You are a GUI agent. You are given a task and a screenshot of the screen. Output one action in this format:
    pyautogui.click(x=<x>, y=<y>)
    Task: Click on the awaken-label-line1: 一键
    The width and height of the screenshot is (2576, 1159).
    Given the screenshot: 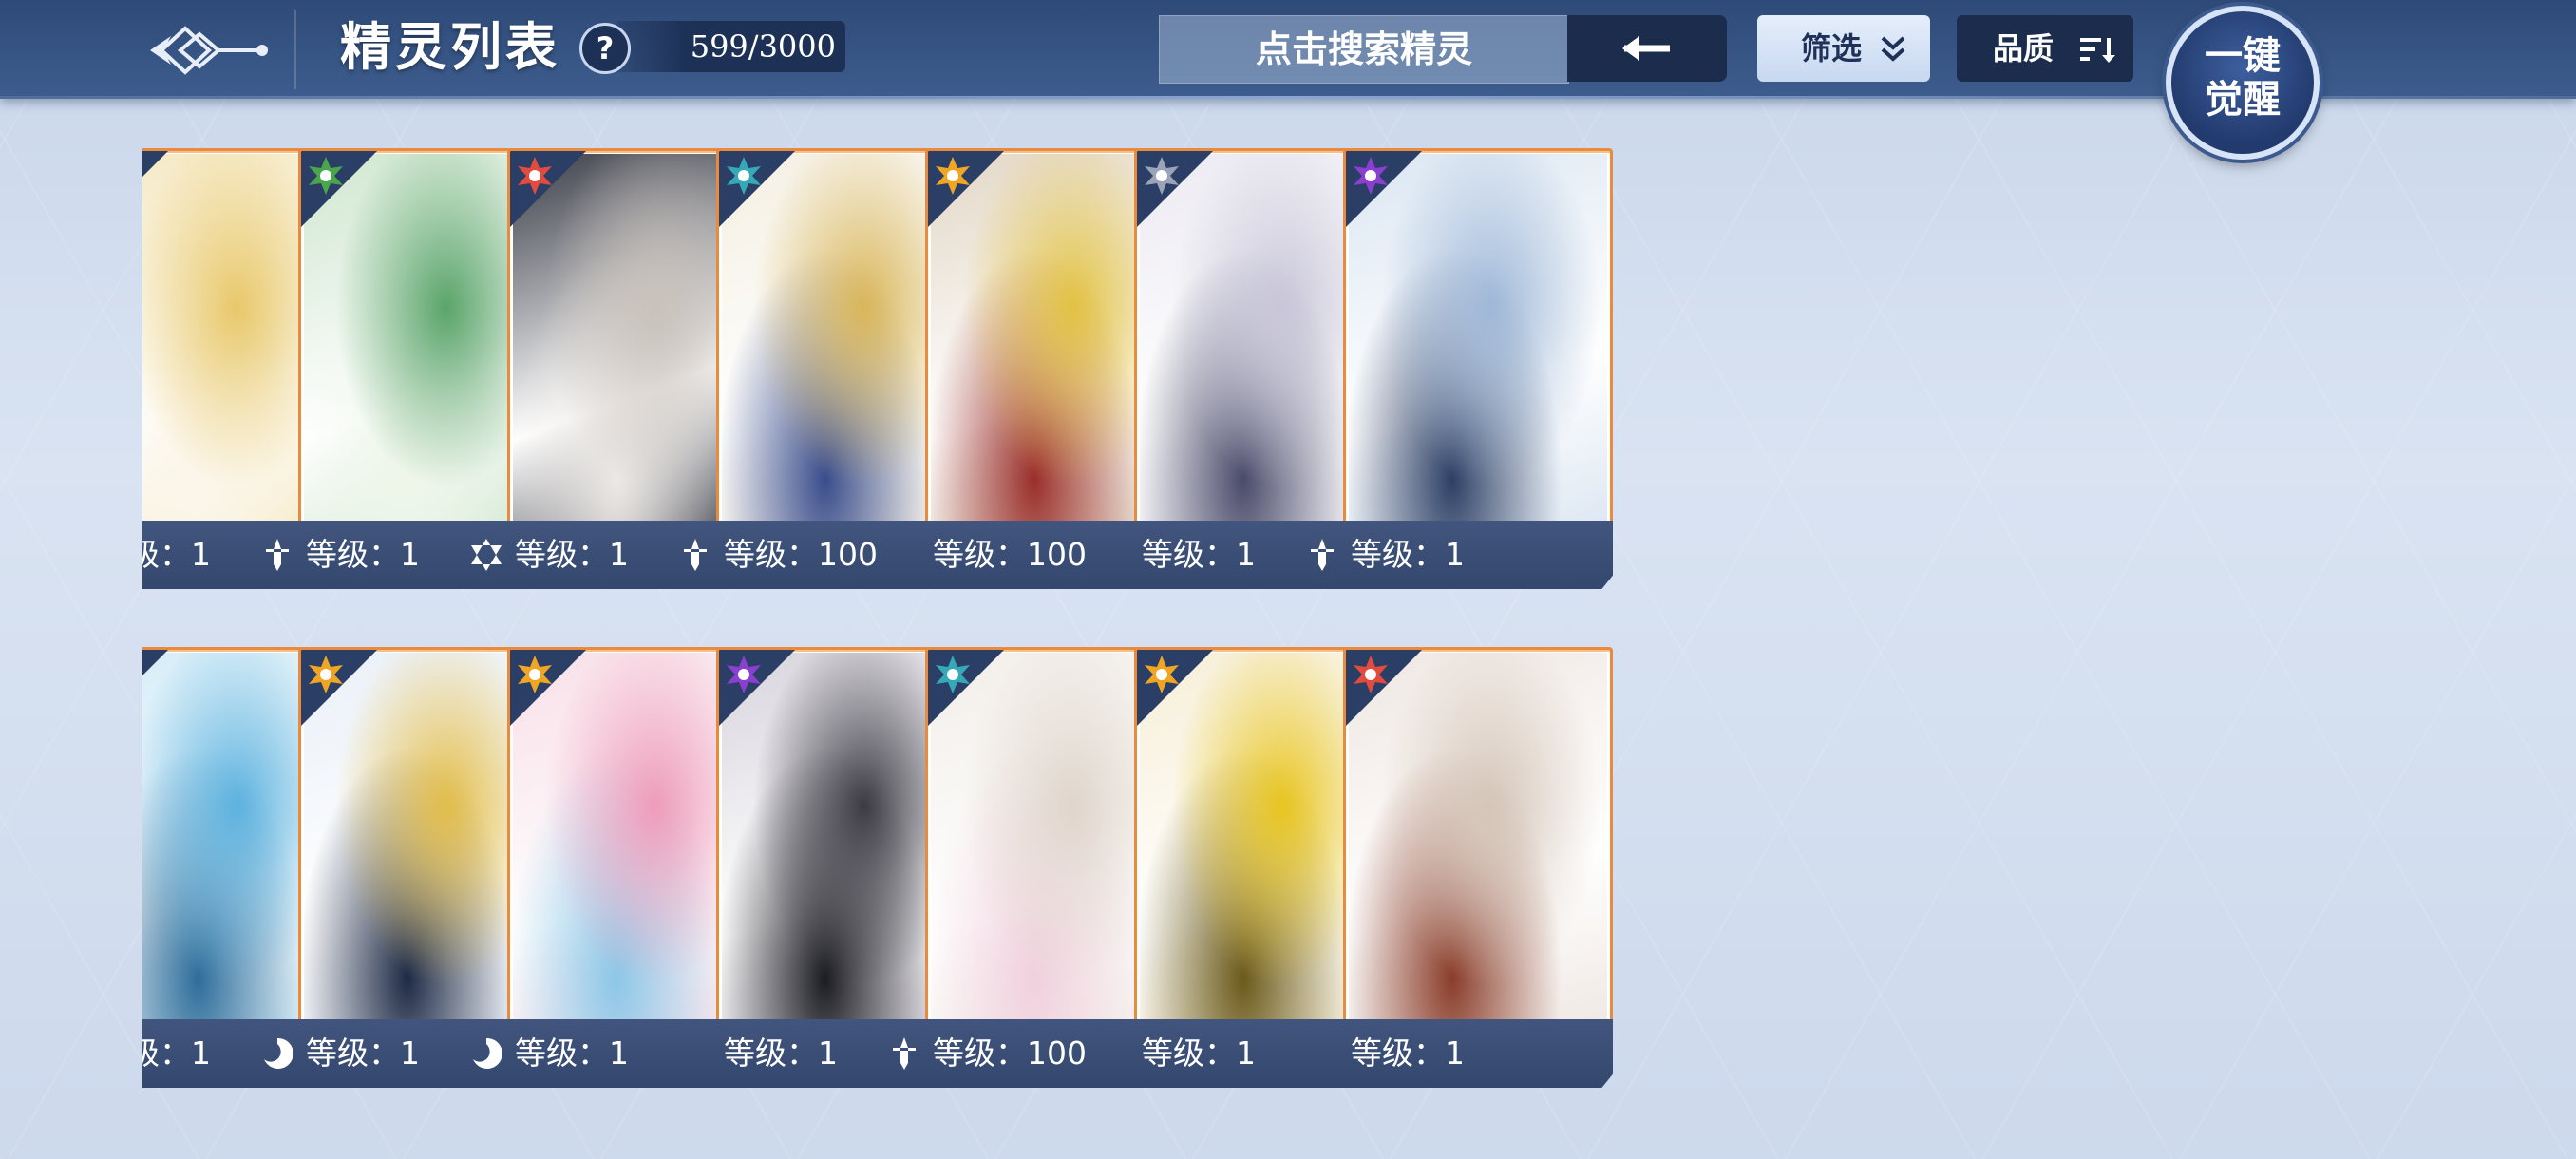 What is the action you would take?
    pyautogui.click(x=2243, y=55)
    